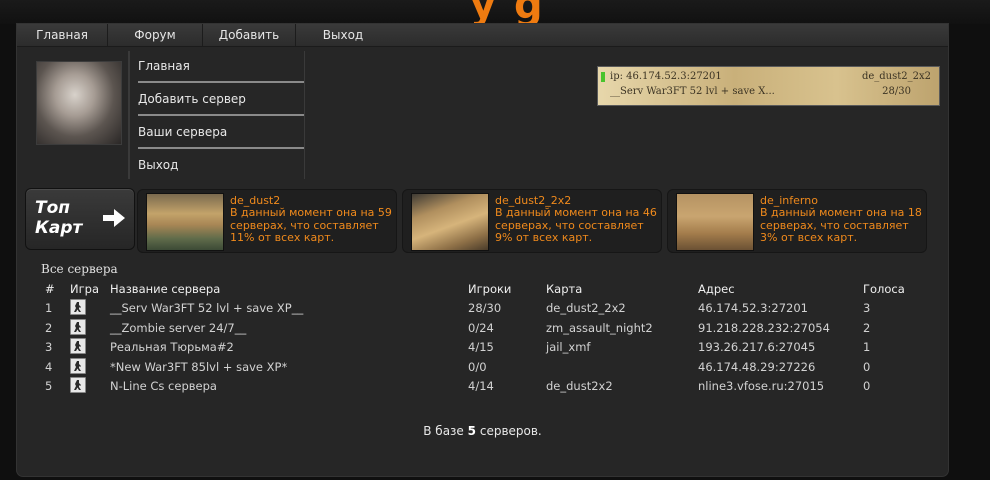 The image size is (990, 480). Describe the element at coordinates (564, 289) in the screenshot. I see `col-header-map: Карта` at that location.